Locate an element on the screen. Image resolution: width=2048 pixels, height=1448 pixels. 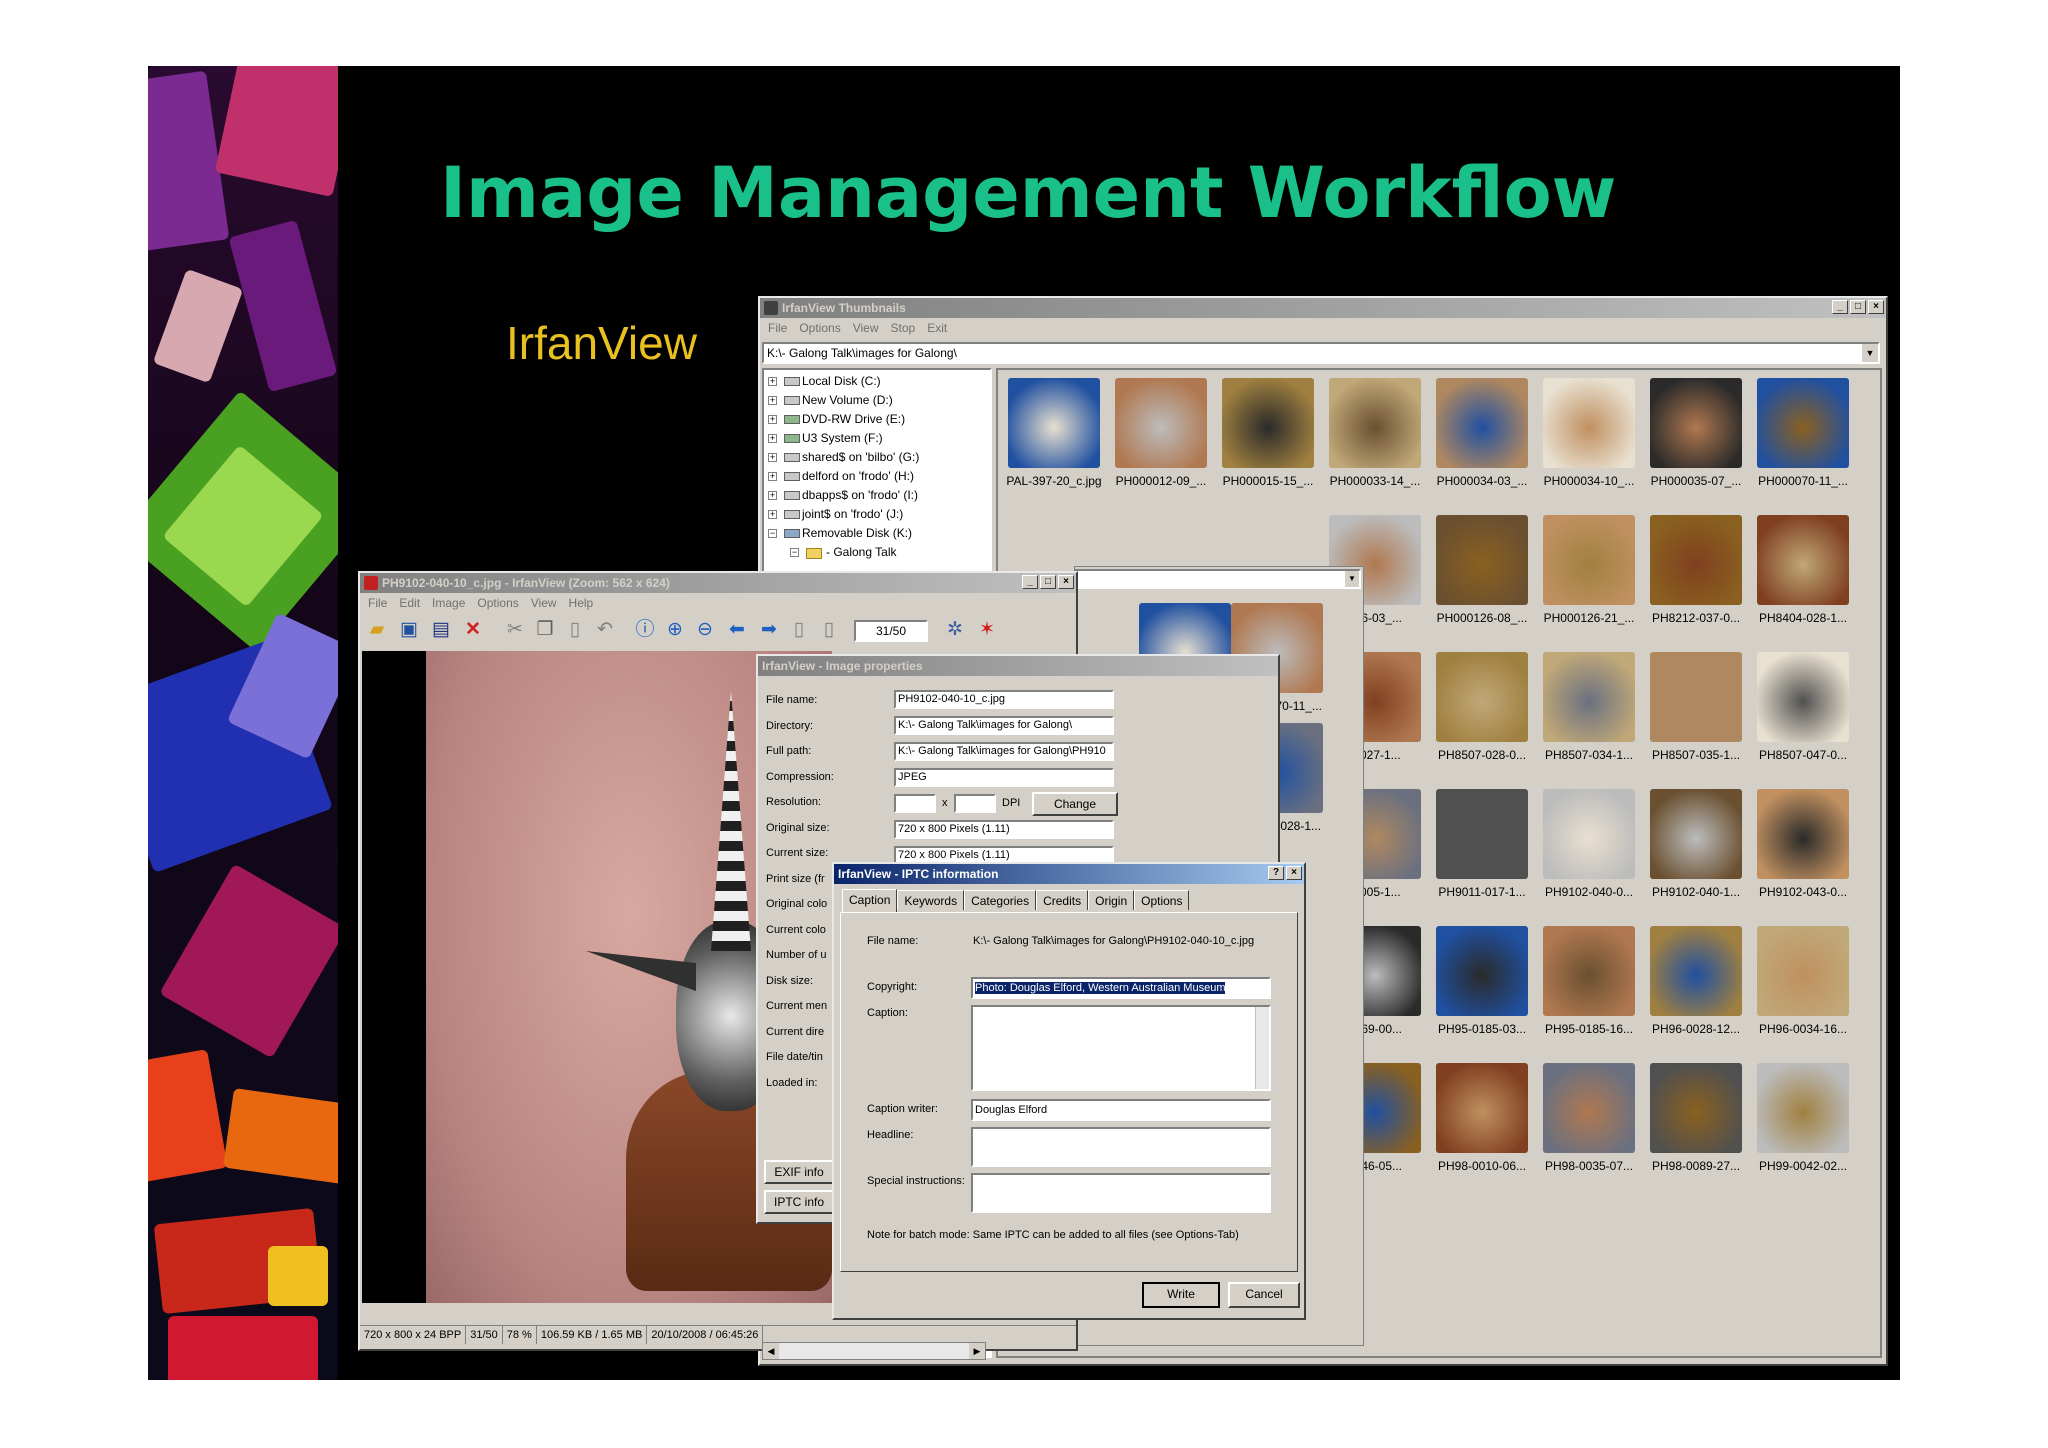
info-icon: ⓘ is located at coordinates (645, 630).